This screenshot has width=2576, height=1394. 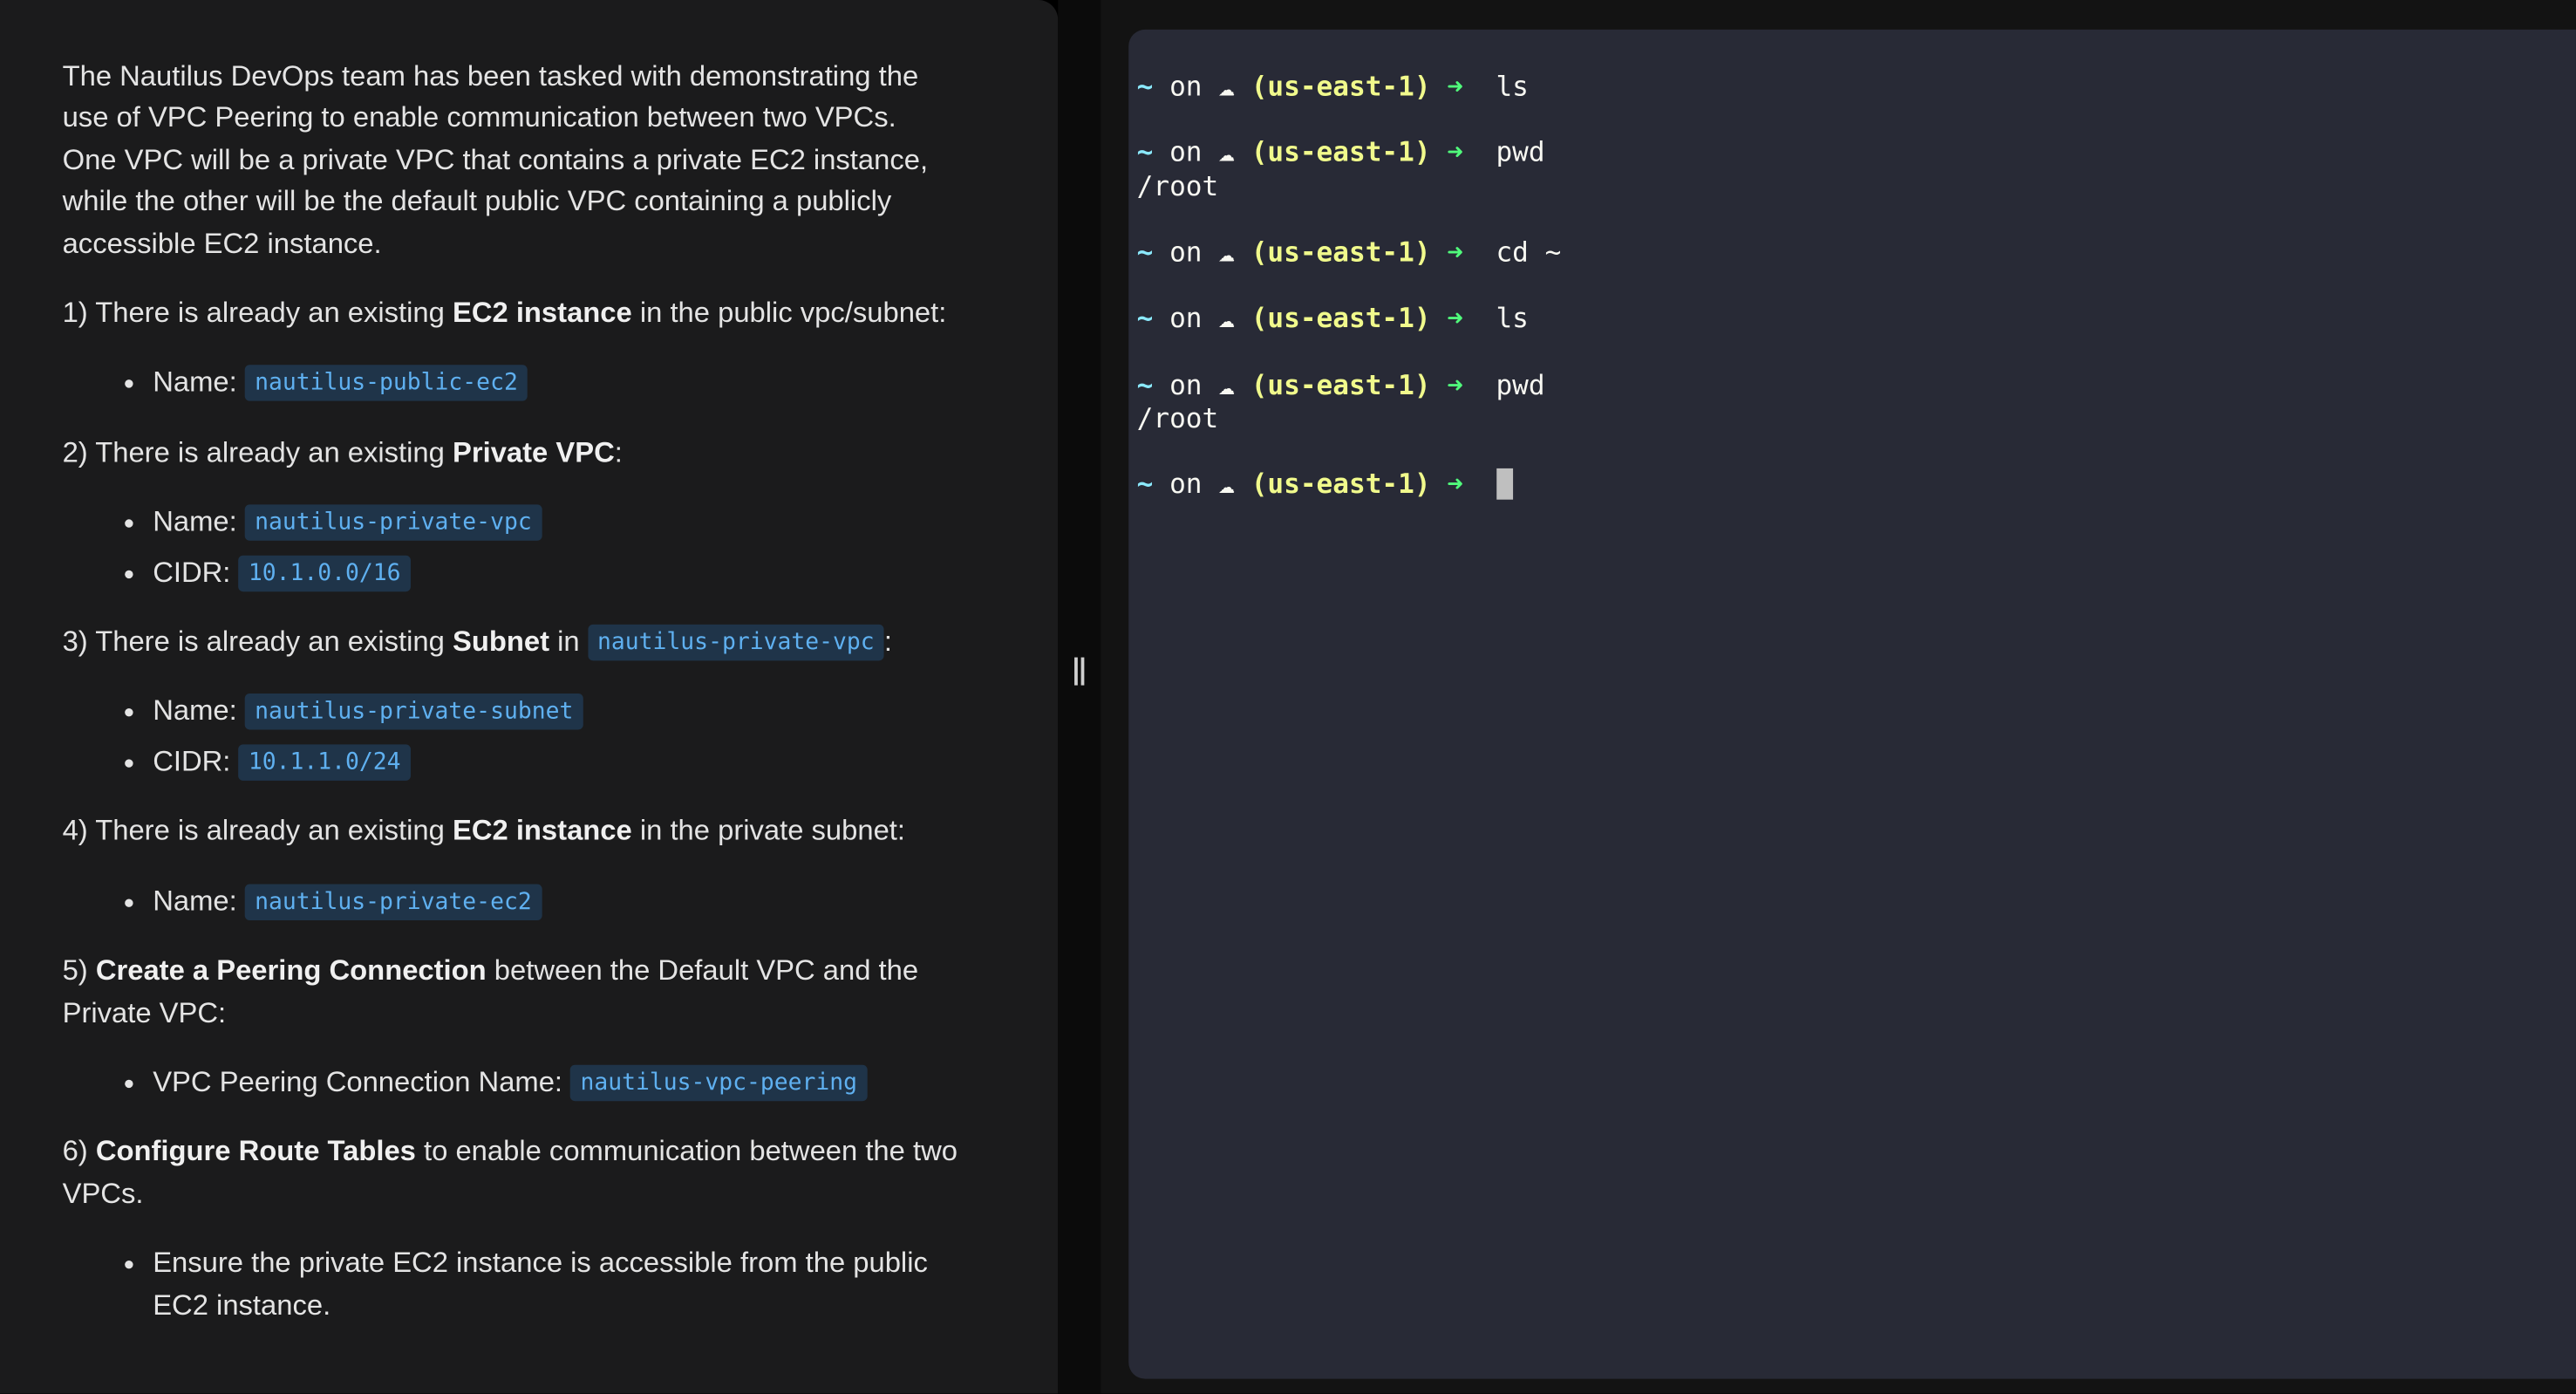 I want to click on step-5-bold: Create a Peering Connection, so click(x=291, y=970).